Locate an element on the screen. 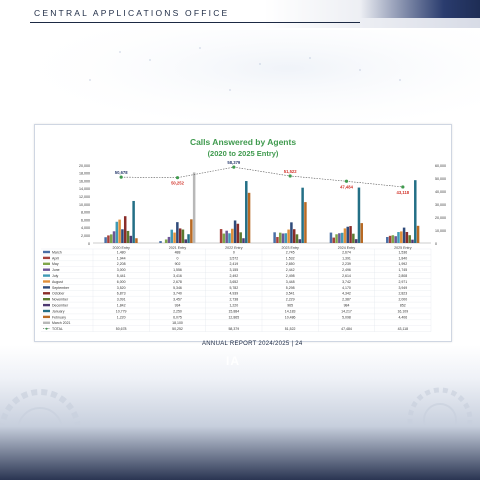 The image size is (480, 480). table-cell: 2,229 is located at coordinates (290, 300).